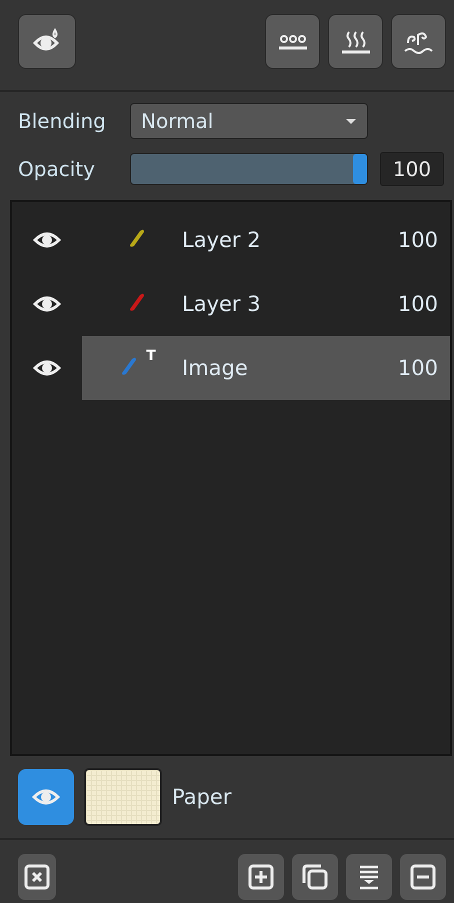  Describe the element at coordinates (249, 121) in the screenshot. I see `blending-dropdown: Normal` at that location.